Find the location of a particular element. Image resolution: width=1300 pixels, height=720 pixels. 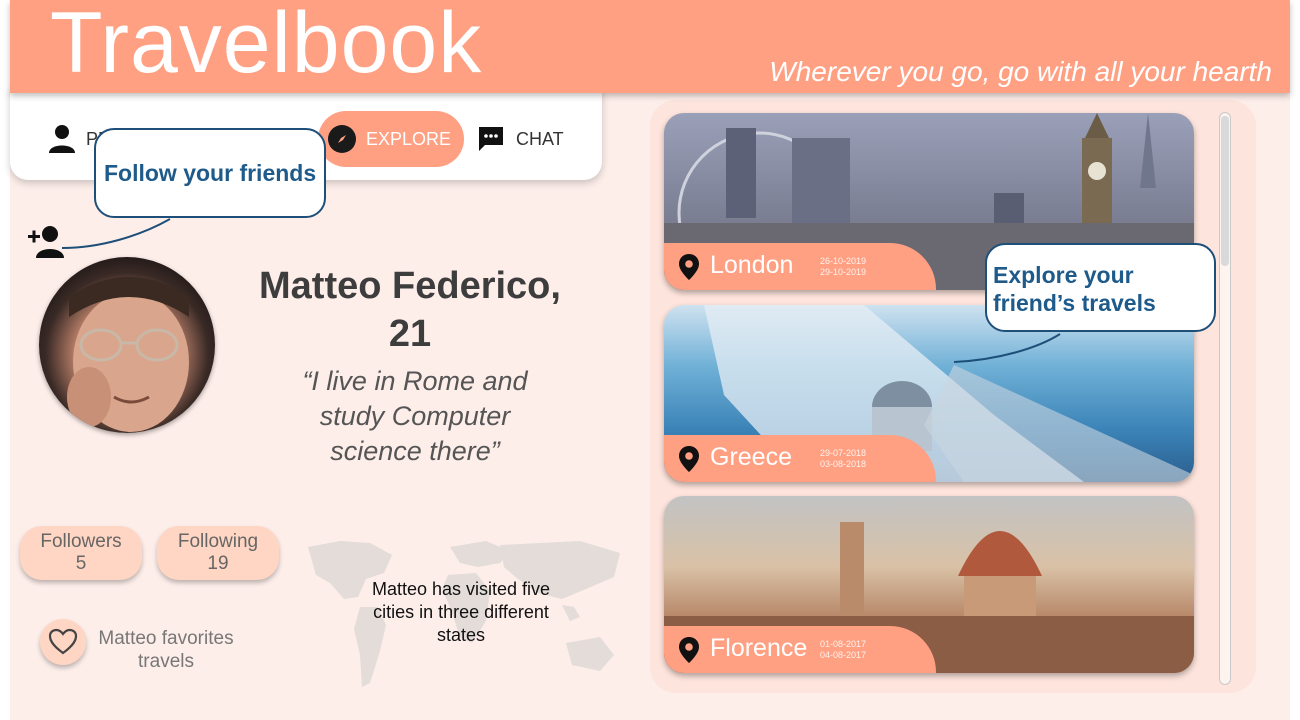

following-label: Following is located at coordinates (218, 541).